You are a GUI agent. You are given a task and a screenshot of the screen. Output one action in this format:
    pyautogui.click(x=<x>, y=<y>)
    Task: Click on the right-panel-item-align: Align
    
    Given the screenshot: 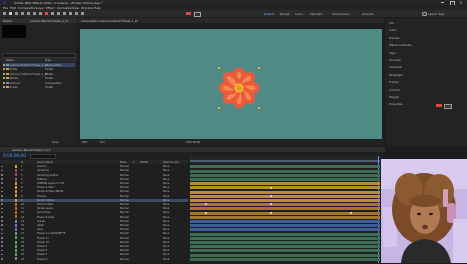 What is the action you would take?
    pyautogui.click(x=392, y=53)
    